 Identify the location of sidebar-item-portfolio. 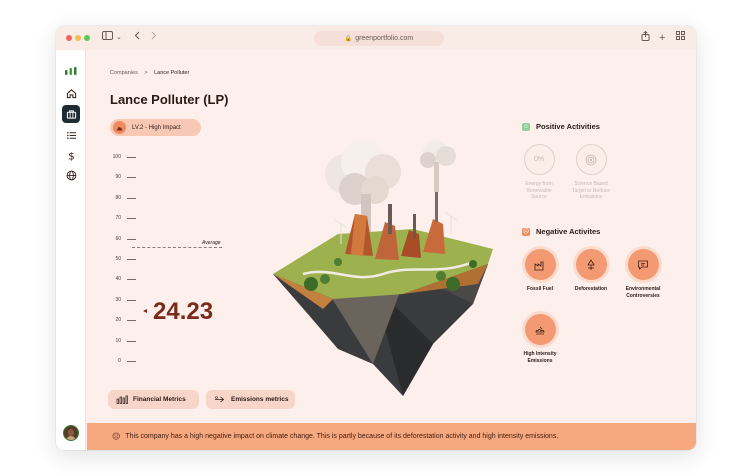
(71, 114).